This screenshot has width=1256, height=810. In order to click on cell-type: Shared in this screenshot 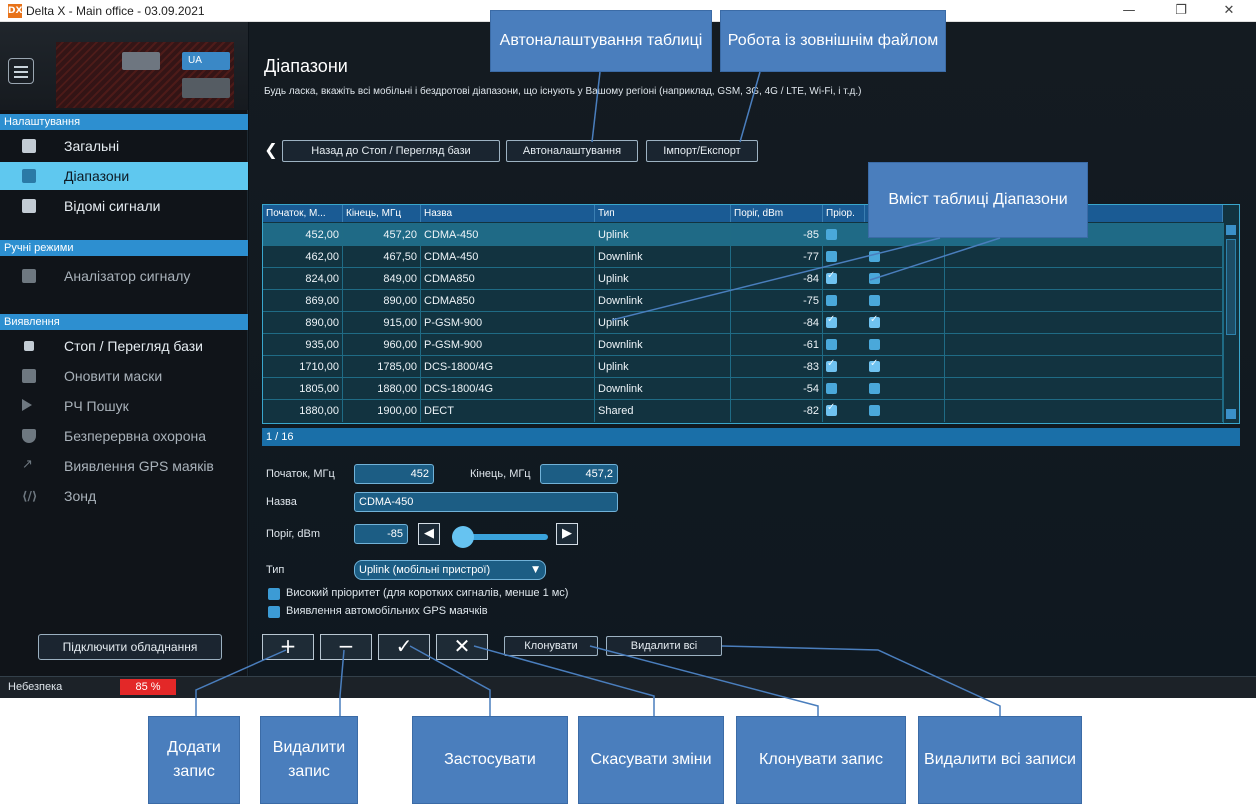, I will do `click(663, 411)`.